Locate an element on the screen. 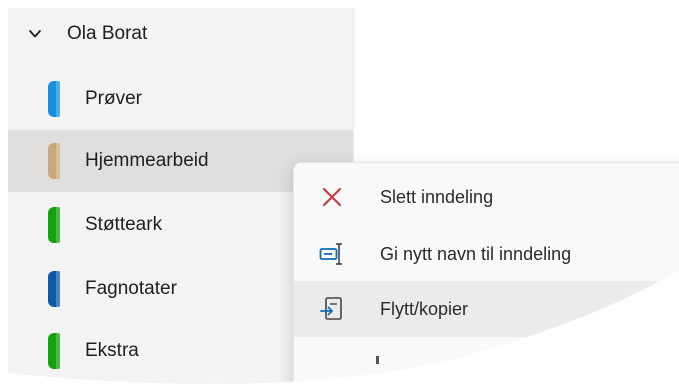 Image resolution: width=679 pixels, height=385 pixels. move-copy-icon is located at coordinates (331, 308).